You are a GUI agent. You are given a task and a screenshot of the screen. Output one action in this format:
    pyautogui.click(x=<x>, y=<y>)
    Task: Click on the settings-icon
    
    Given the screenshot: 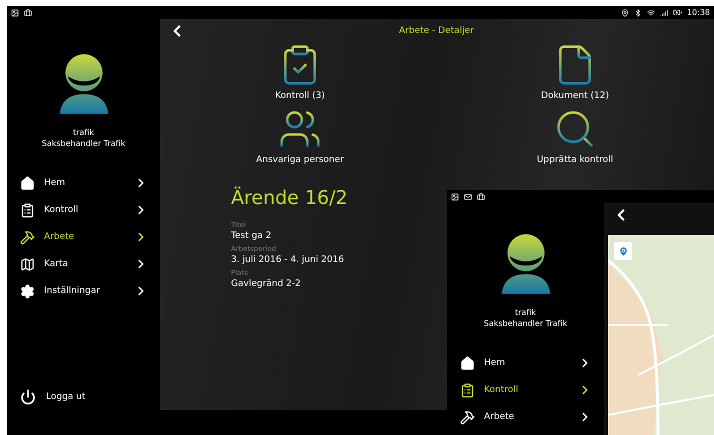 What is the action you would take?
    pyautogui.click(x=27, y=291)
    